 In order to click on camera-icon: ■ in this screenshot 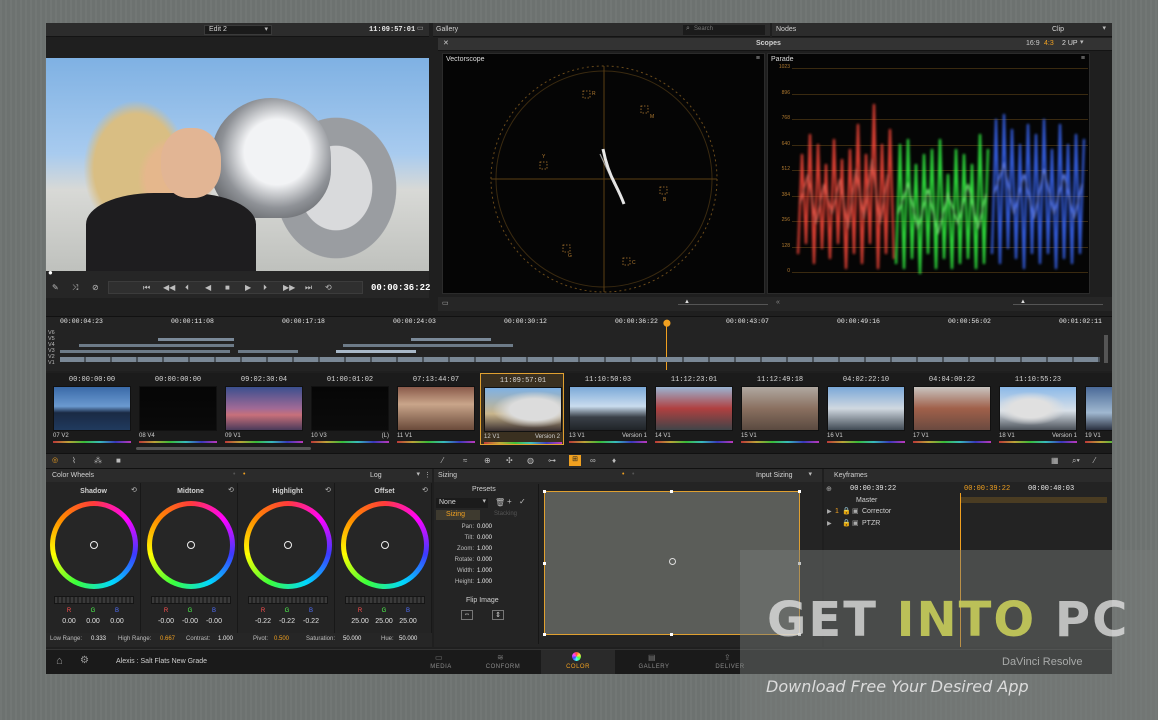, I will do `click(118, 460)`.